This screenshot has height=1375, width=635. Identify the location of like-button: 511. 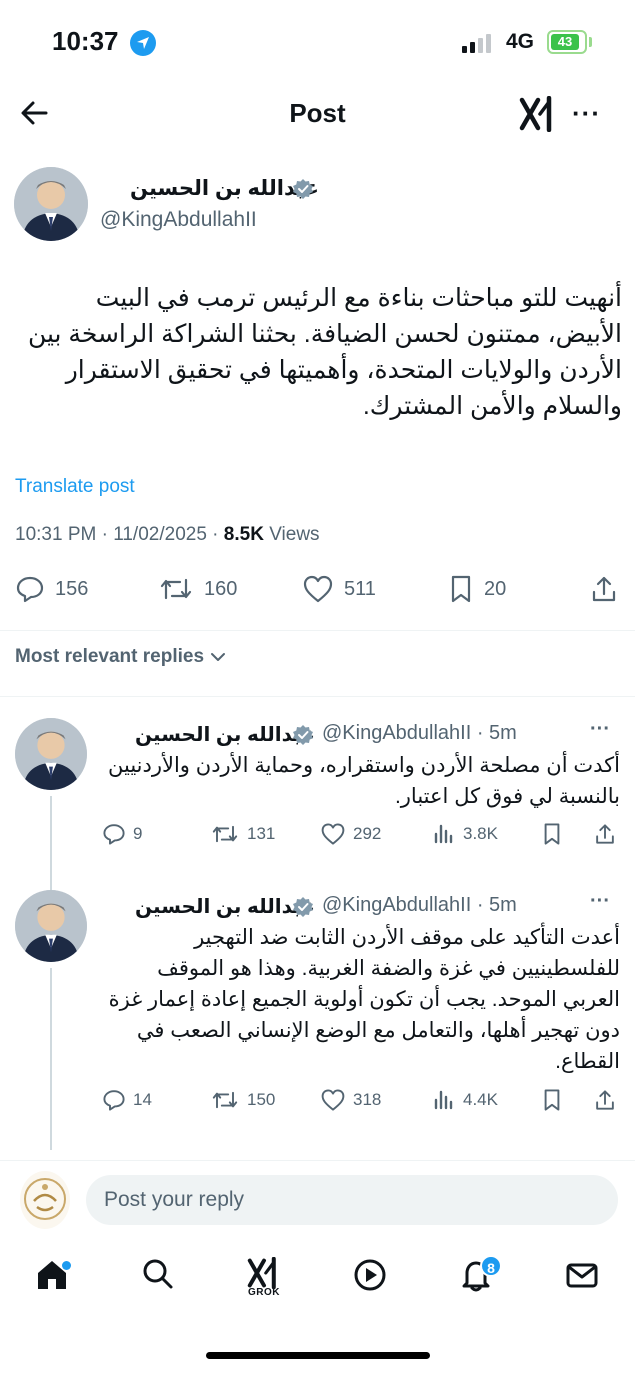
(339, 589).